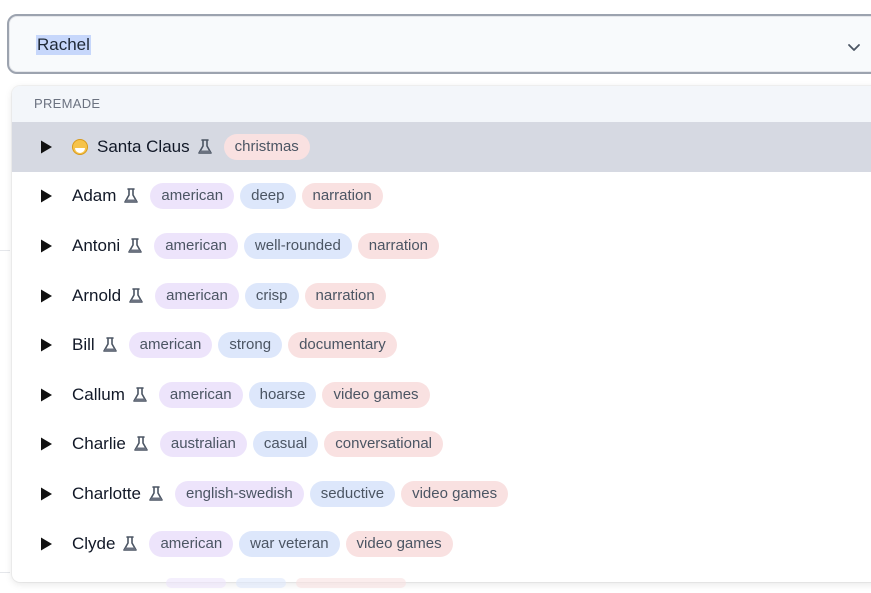  What do you see at coordinates (268, 196) in the screenshot?
I see `tag-badge: deep` at bounding box center [268, 196].